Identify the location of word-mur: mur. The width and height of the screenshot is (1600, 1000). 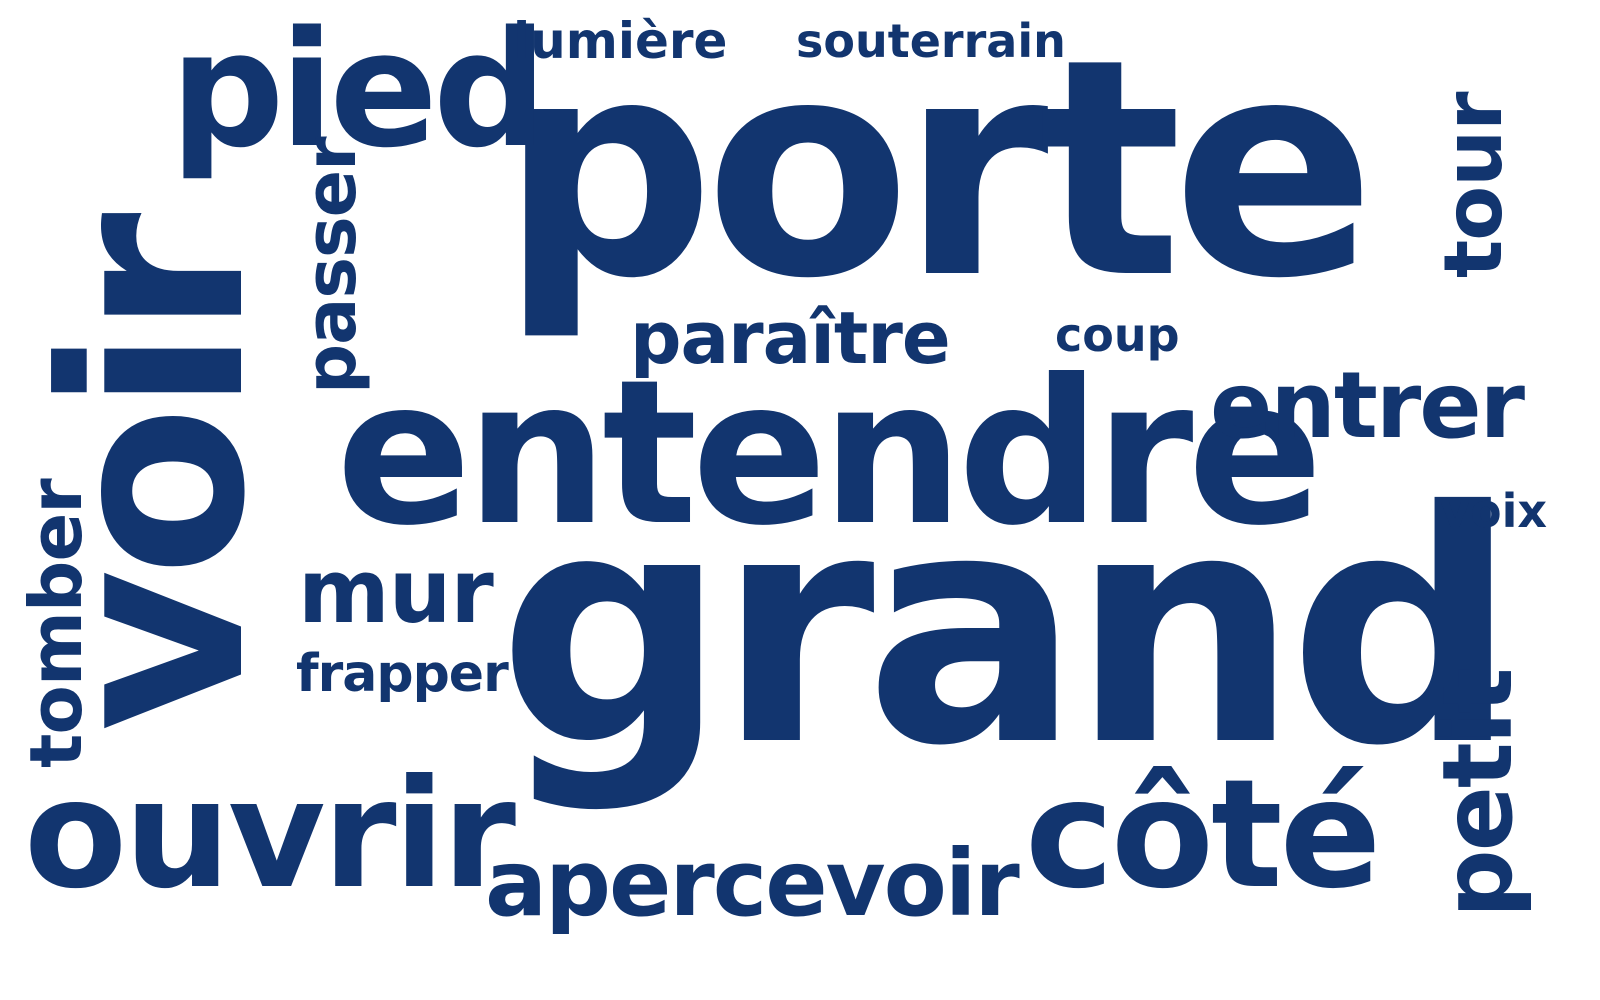
(396, 591).